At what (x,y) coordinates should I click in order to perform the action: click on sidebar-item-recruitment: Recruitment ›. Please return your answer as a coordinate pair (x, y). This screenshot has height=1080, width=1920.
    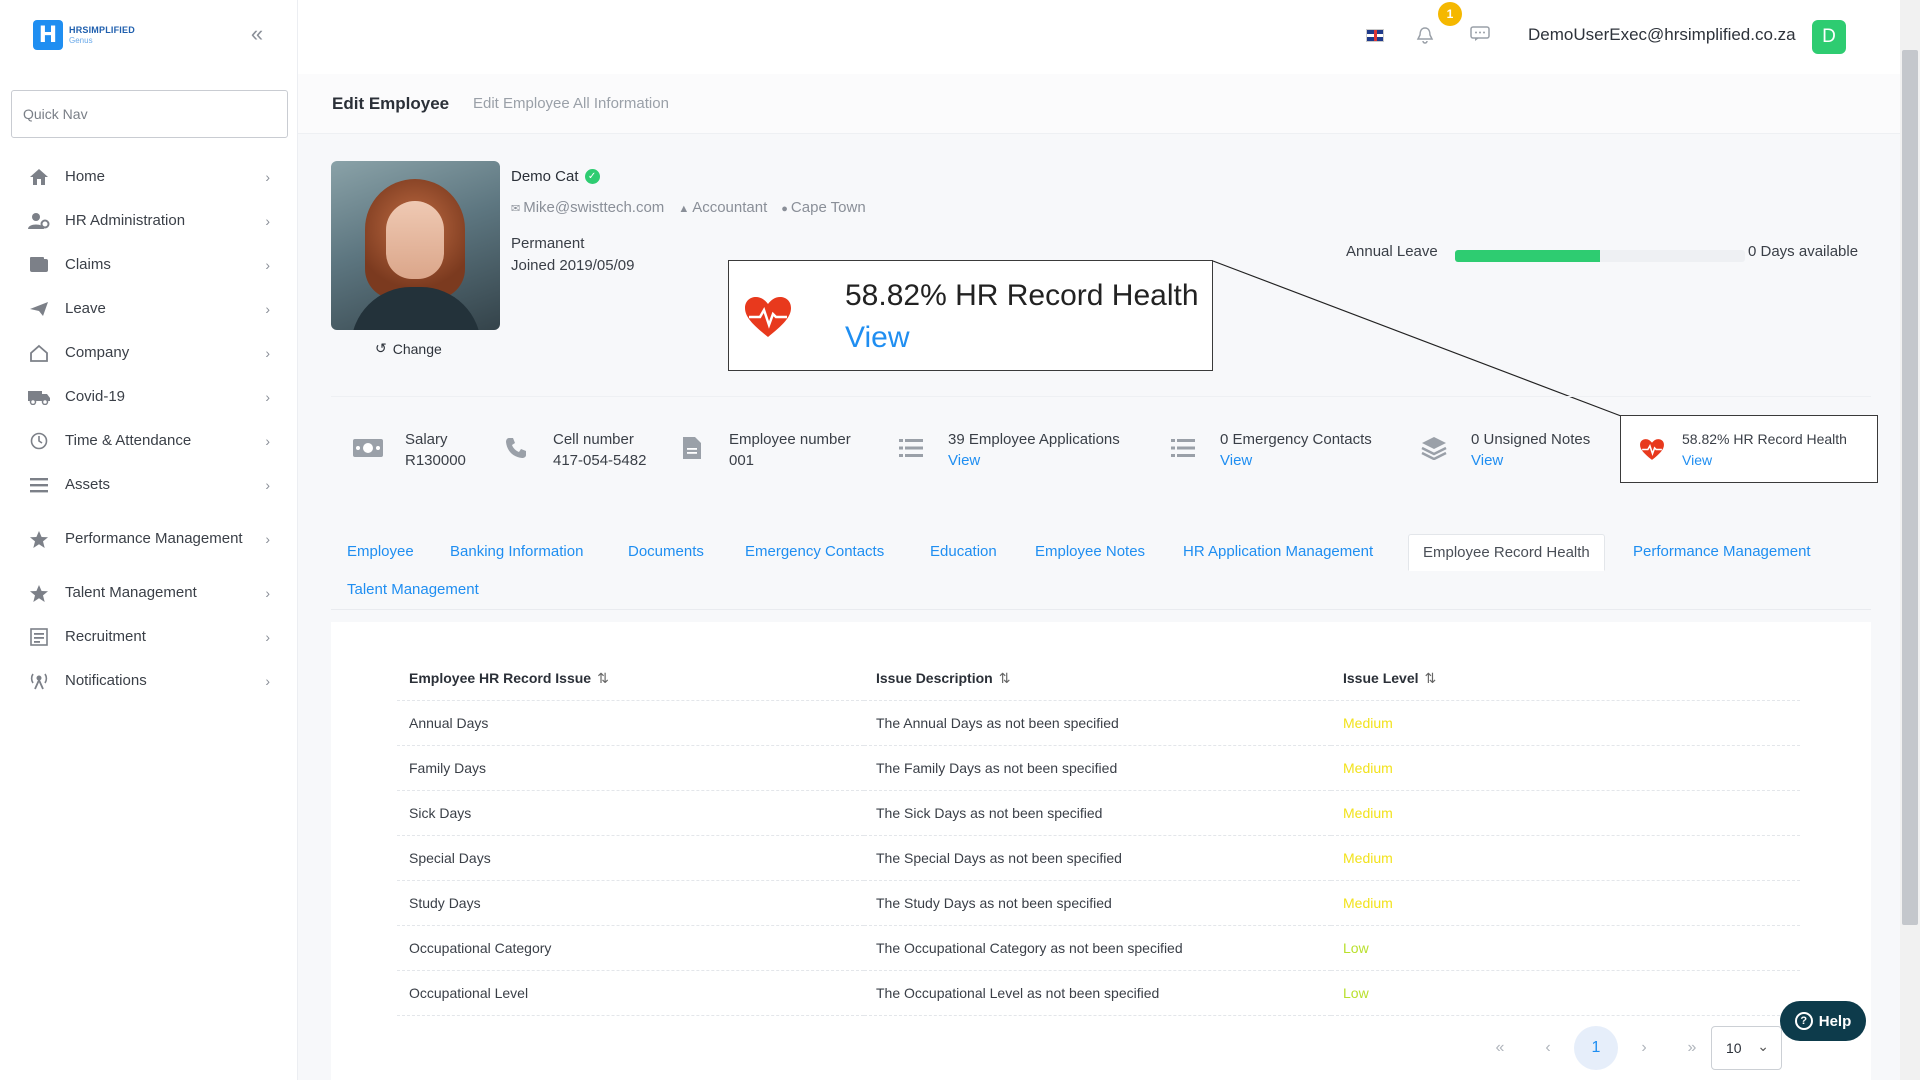
    Looking at the image, I should click on (149, 637).